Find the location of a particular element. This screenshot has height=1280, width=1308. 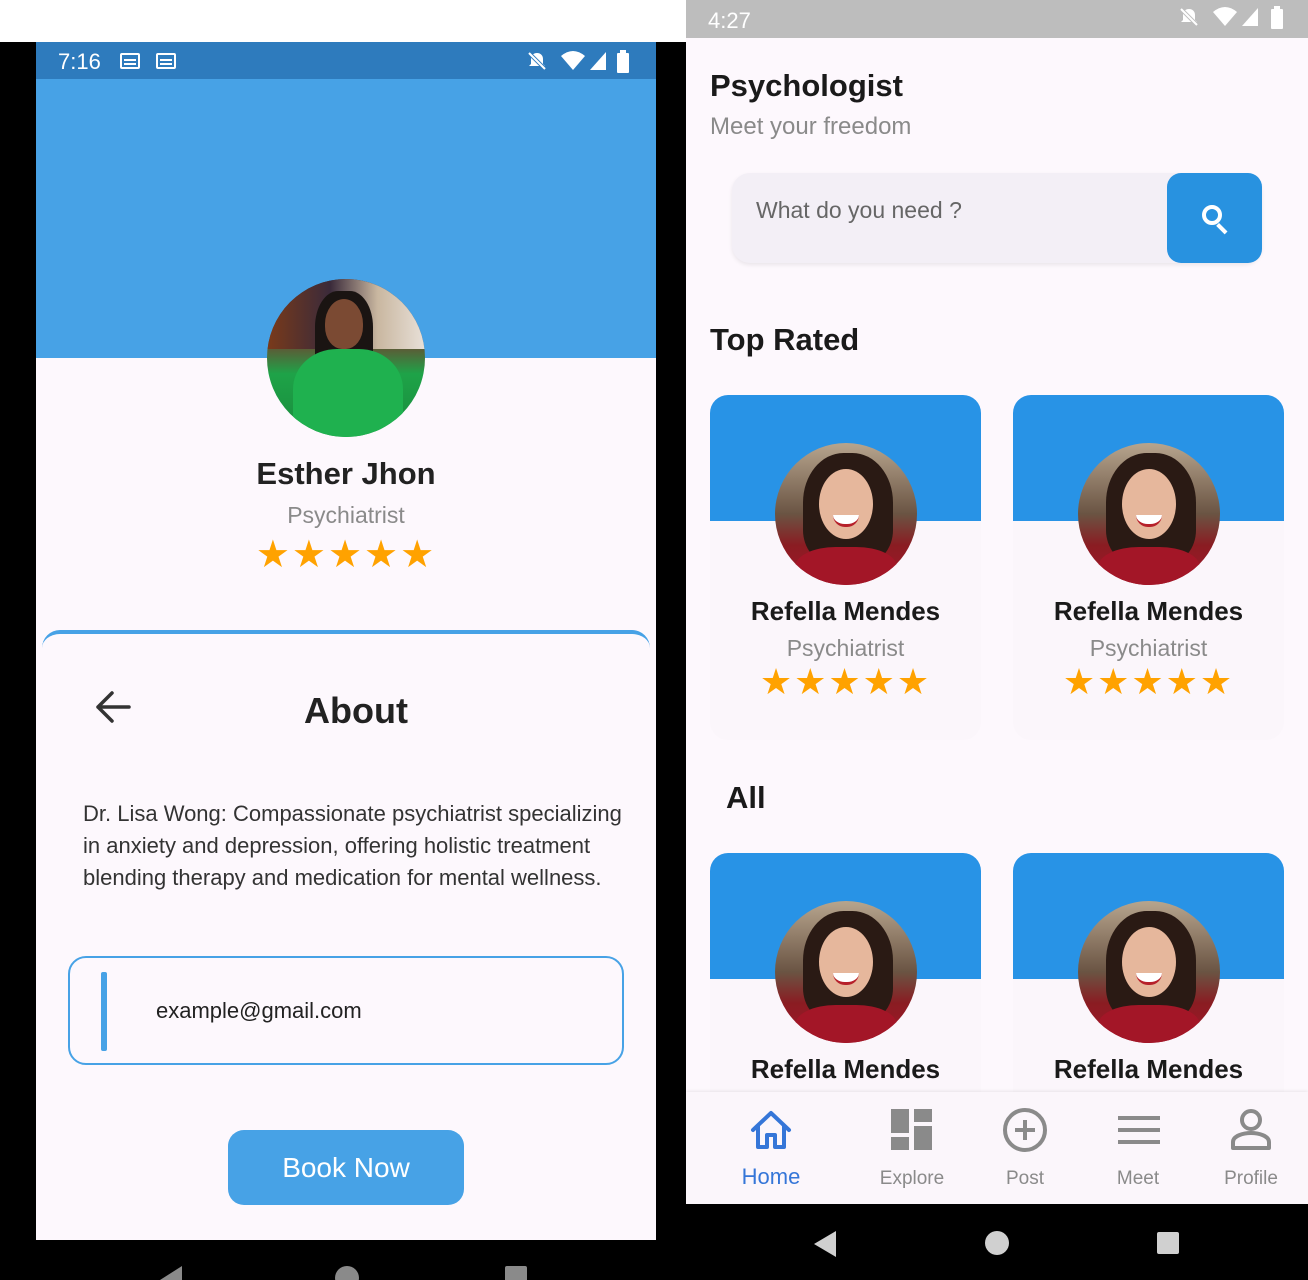

about-title: About is located at coordinates (356, 710).